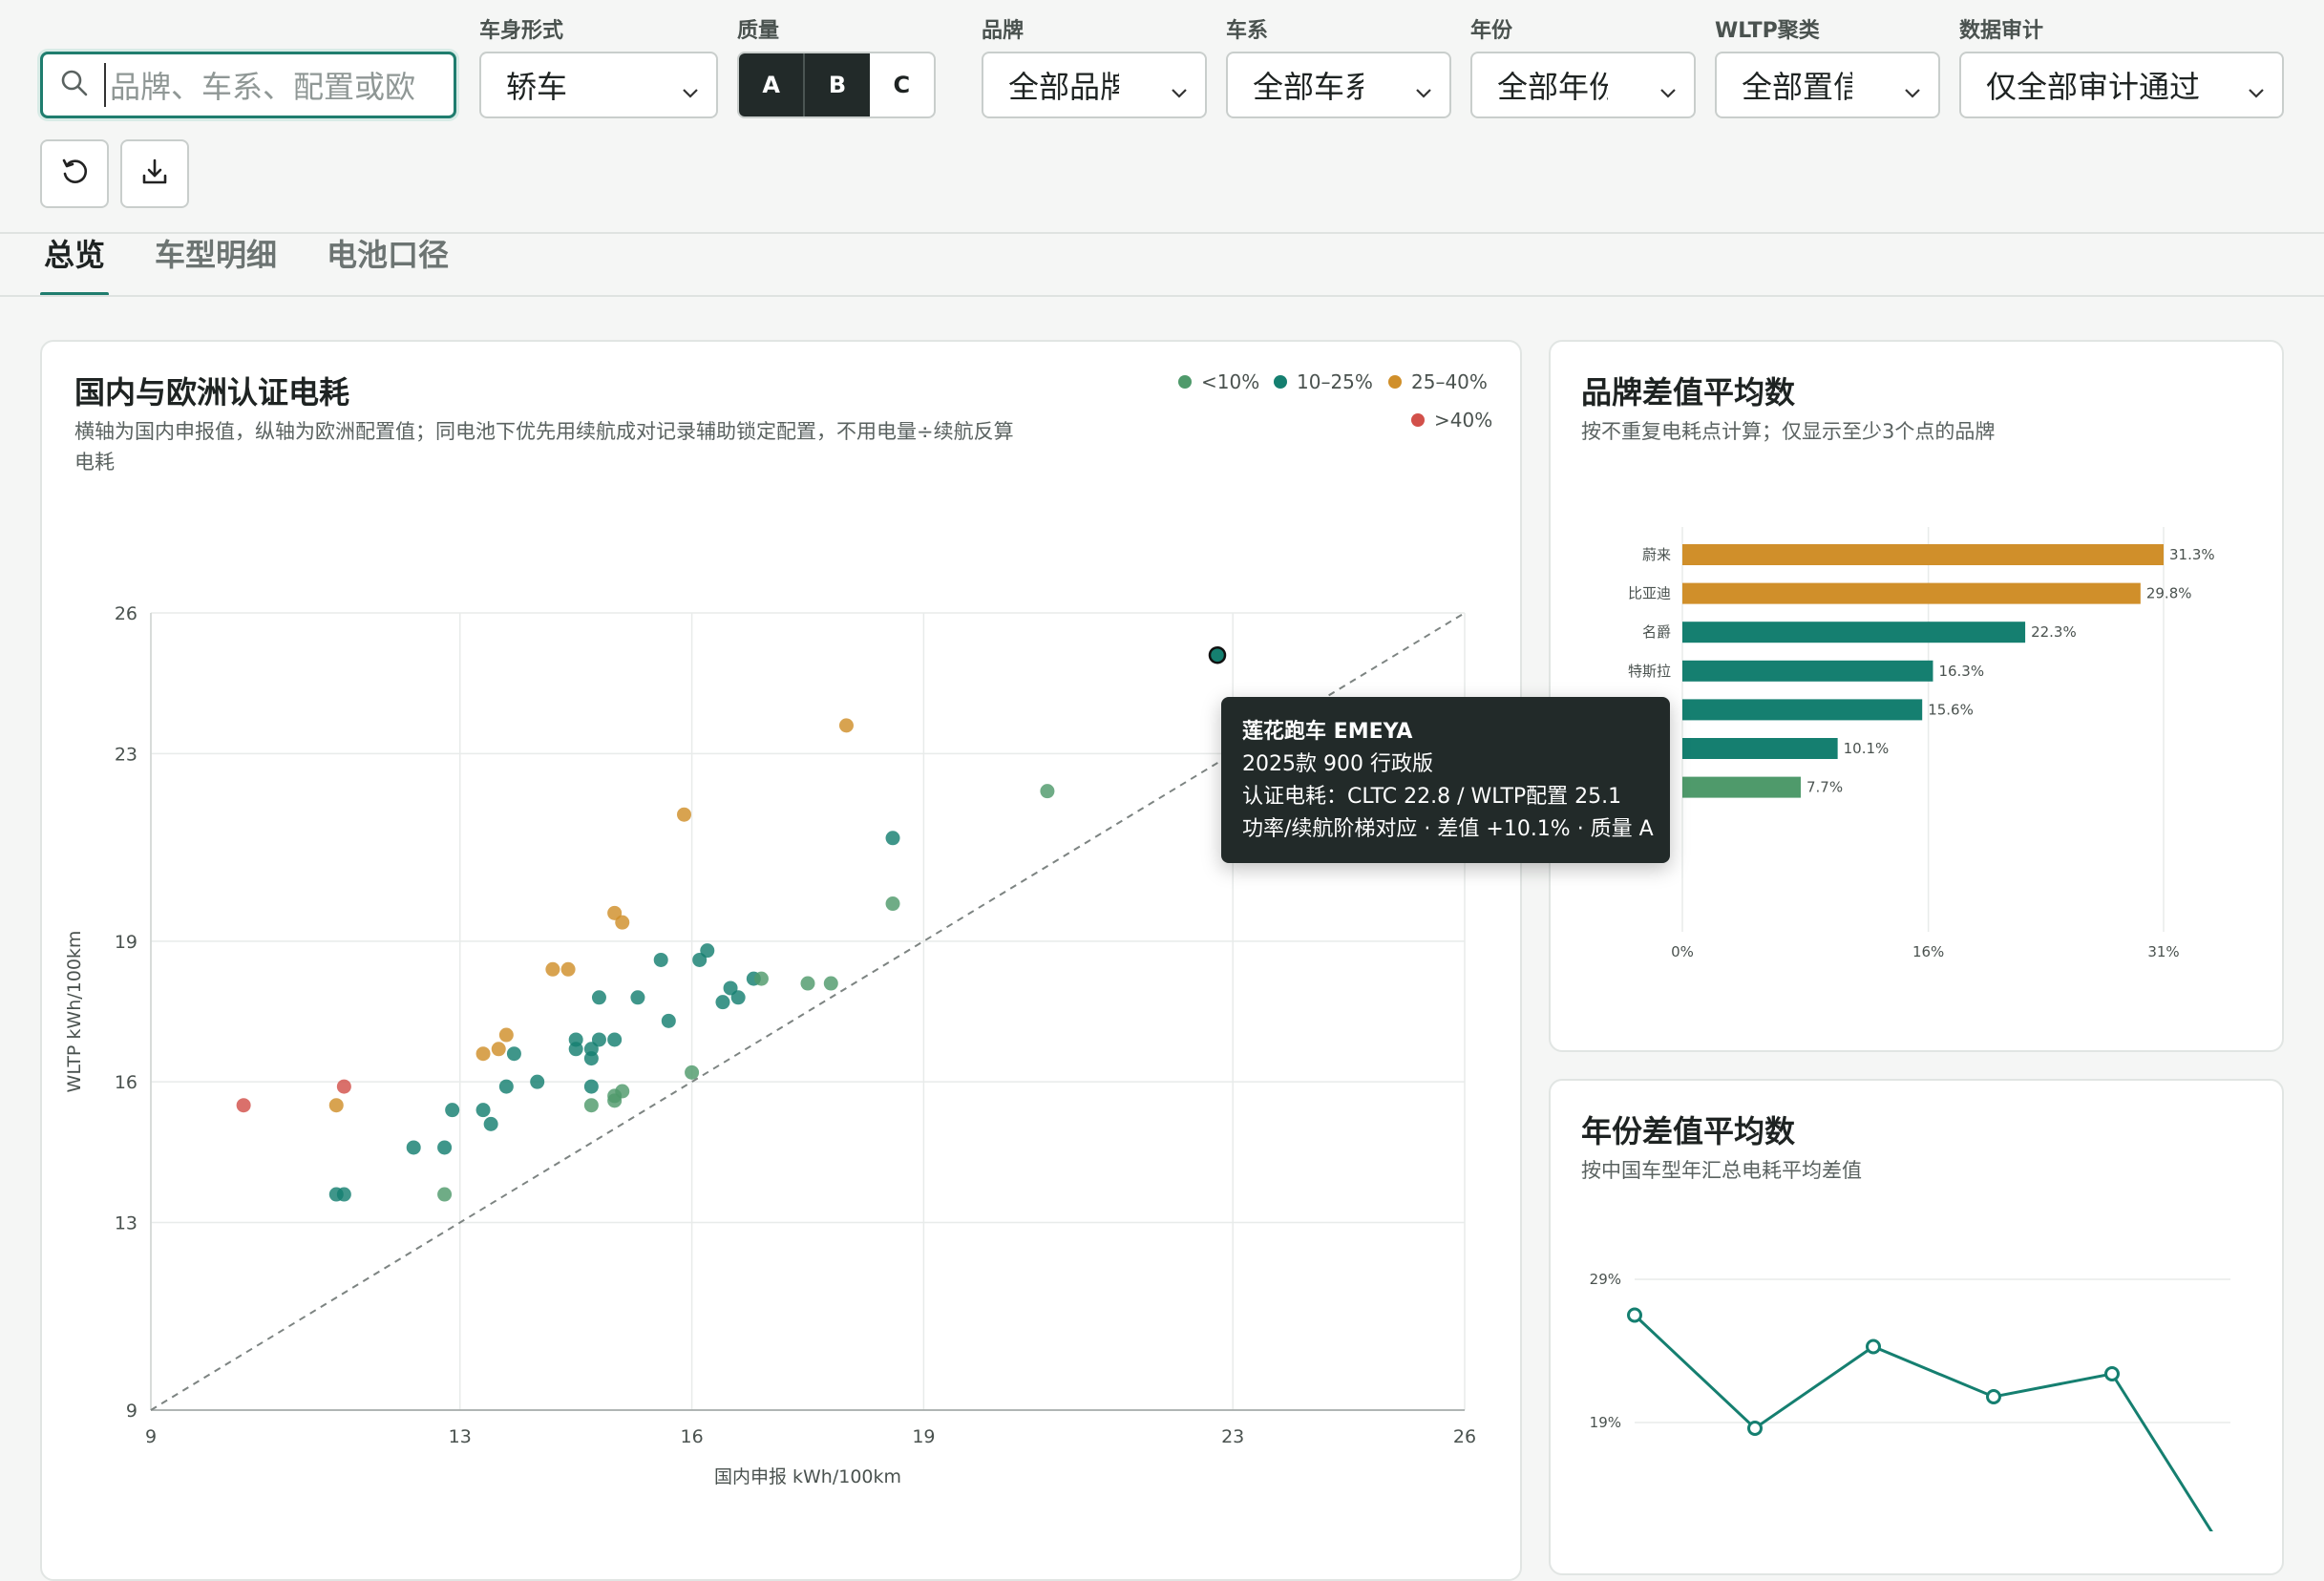  Describe the element at coordinates (1682, 951) in the screenshot. I see `bar-x-tick-label: 0%` at that location.